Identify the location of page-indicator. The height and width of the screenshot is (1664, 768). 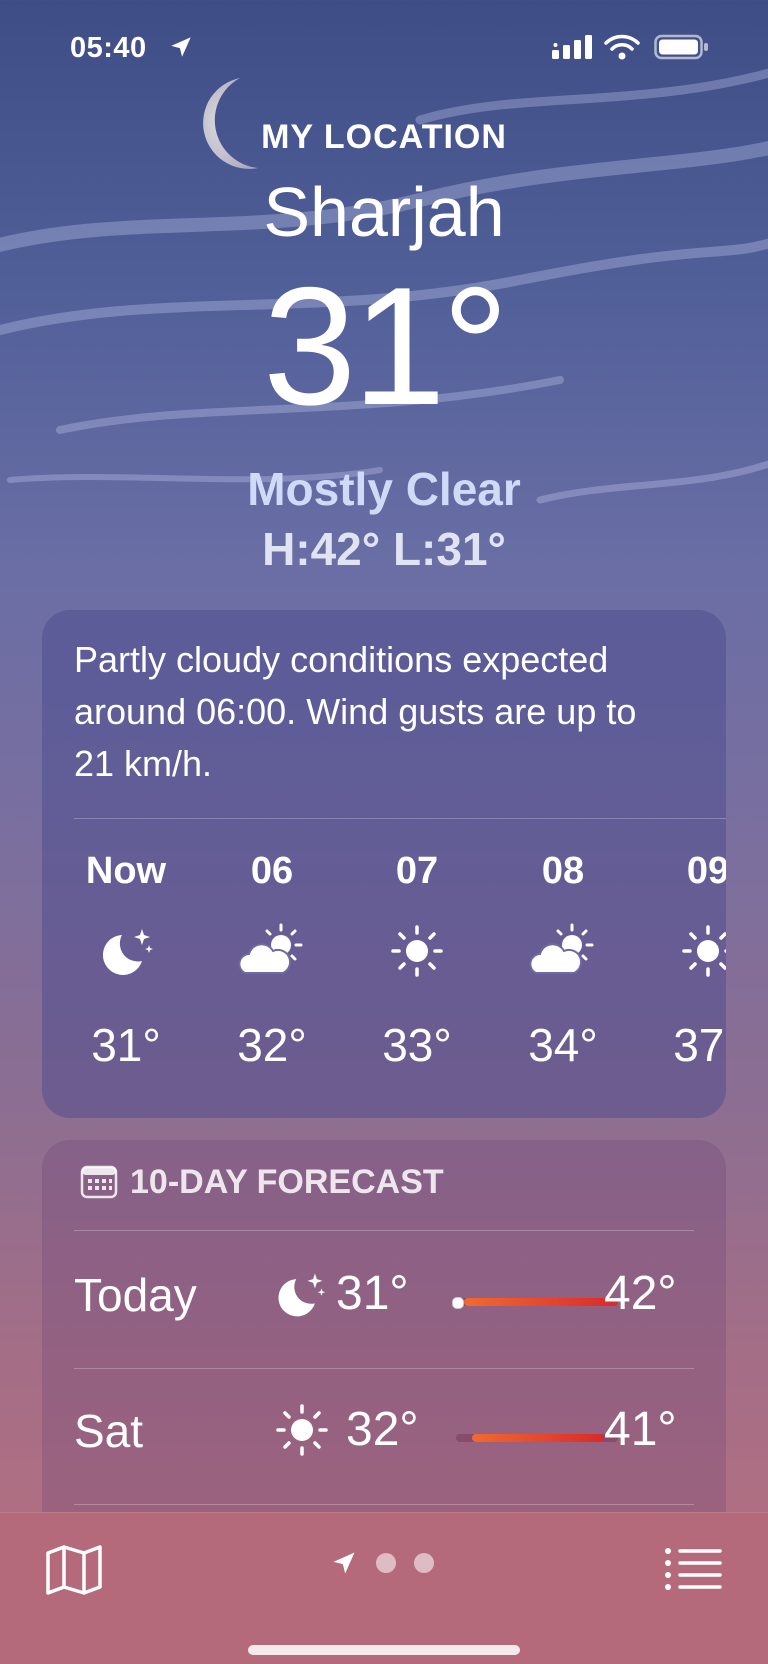
(382, 1563).